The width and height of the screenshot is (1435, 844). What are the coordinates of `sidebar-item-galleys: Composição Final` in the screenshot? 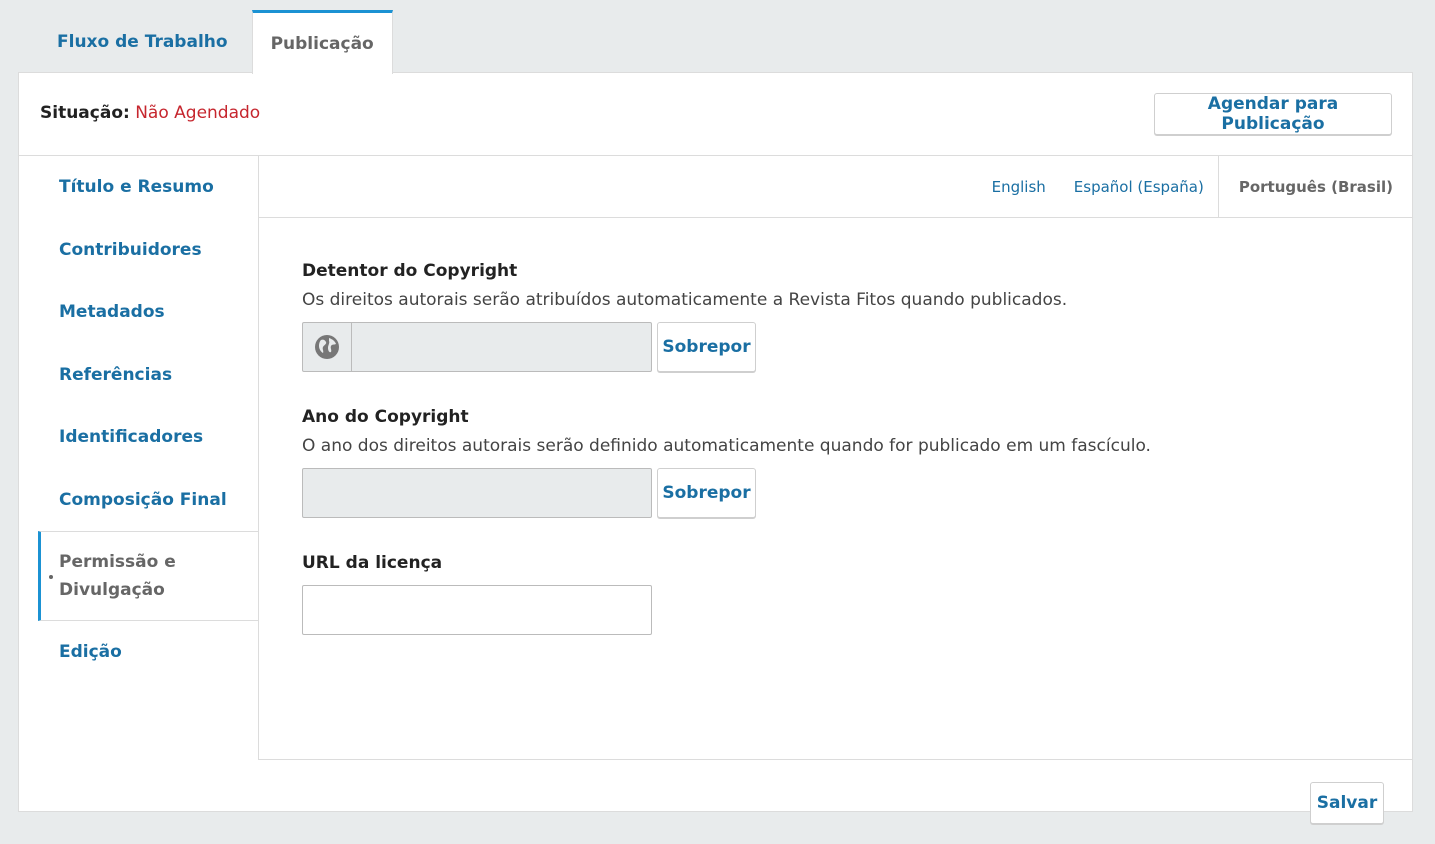 It's located at (139, 500).